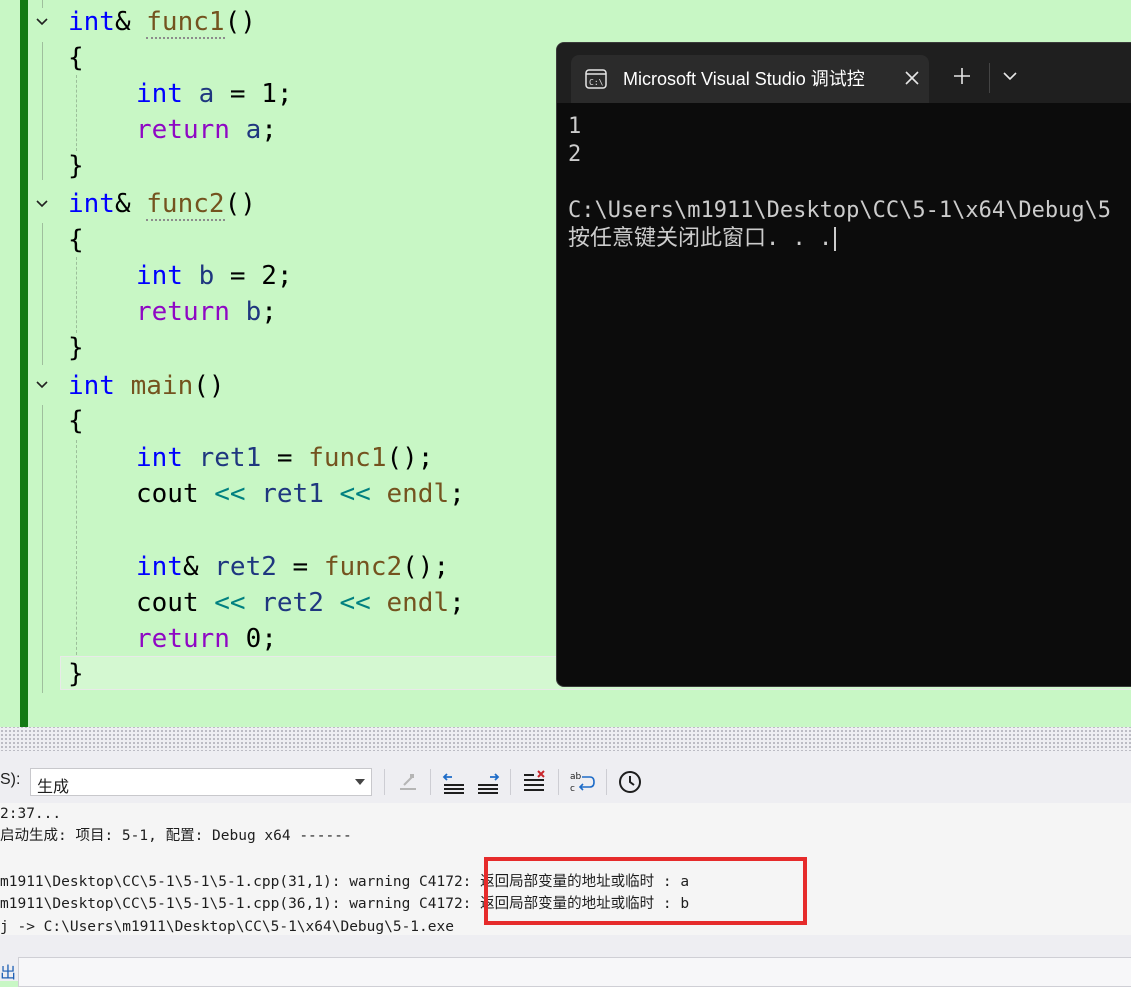 The height and width of the screenshot is (987, 1131). What do you see at coordinates (42, 385) in the screenshot?
I see `collapse-main-icon` at bounding box center [42, 385].